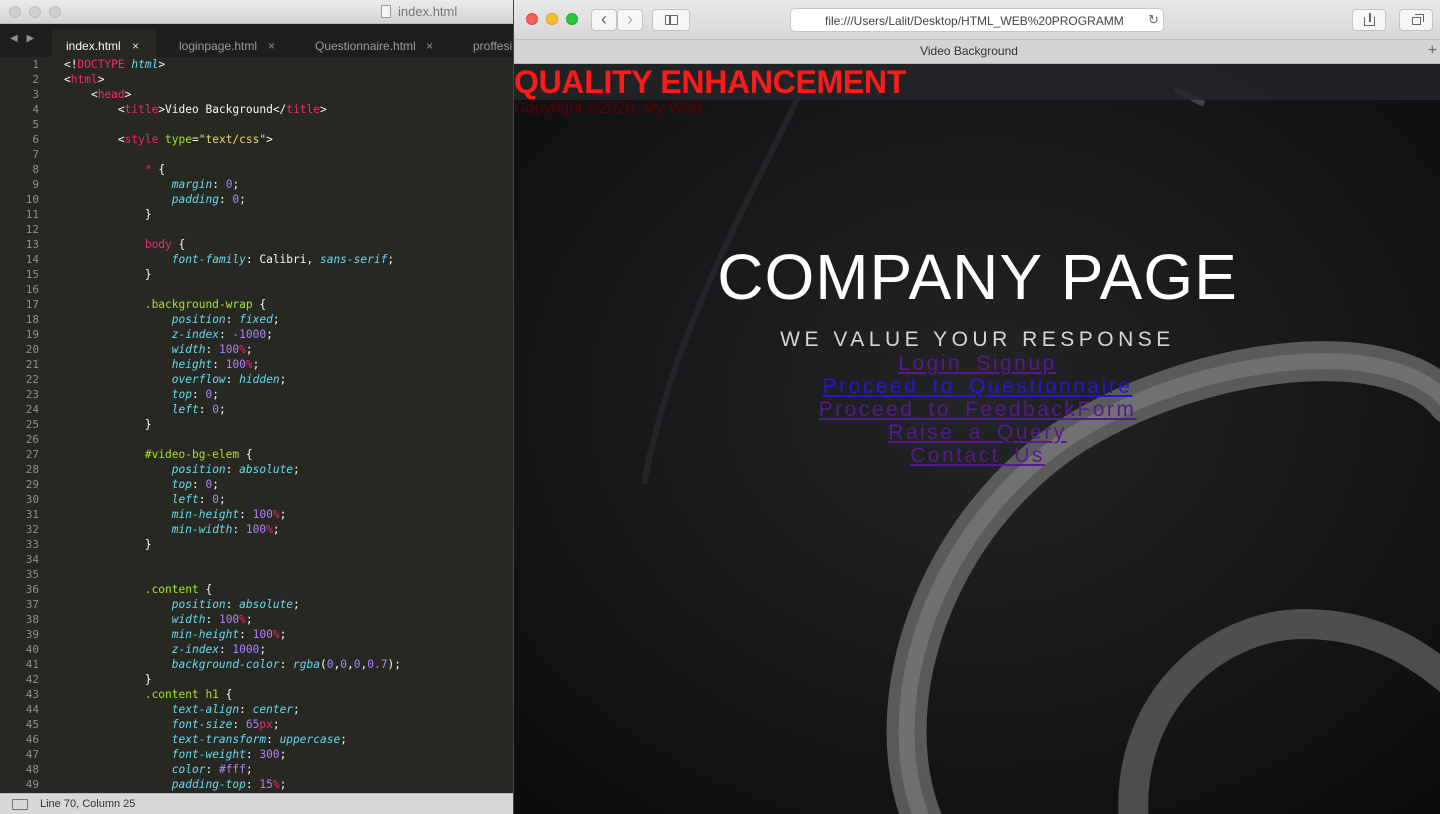  I want to click on code-token: title, so click(303, 109).